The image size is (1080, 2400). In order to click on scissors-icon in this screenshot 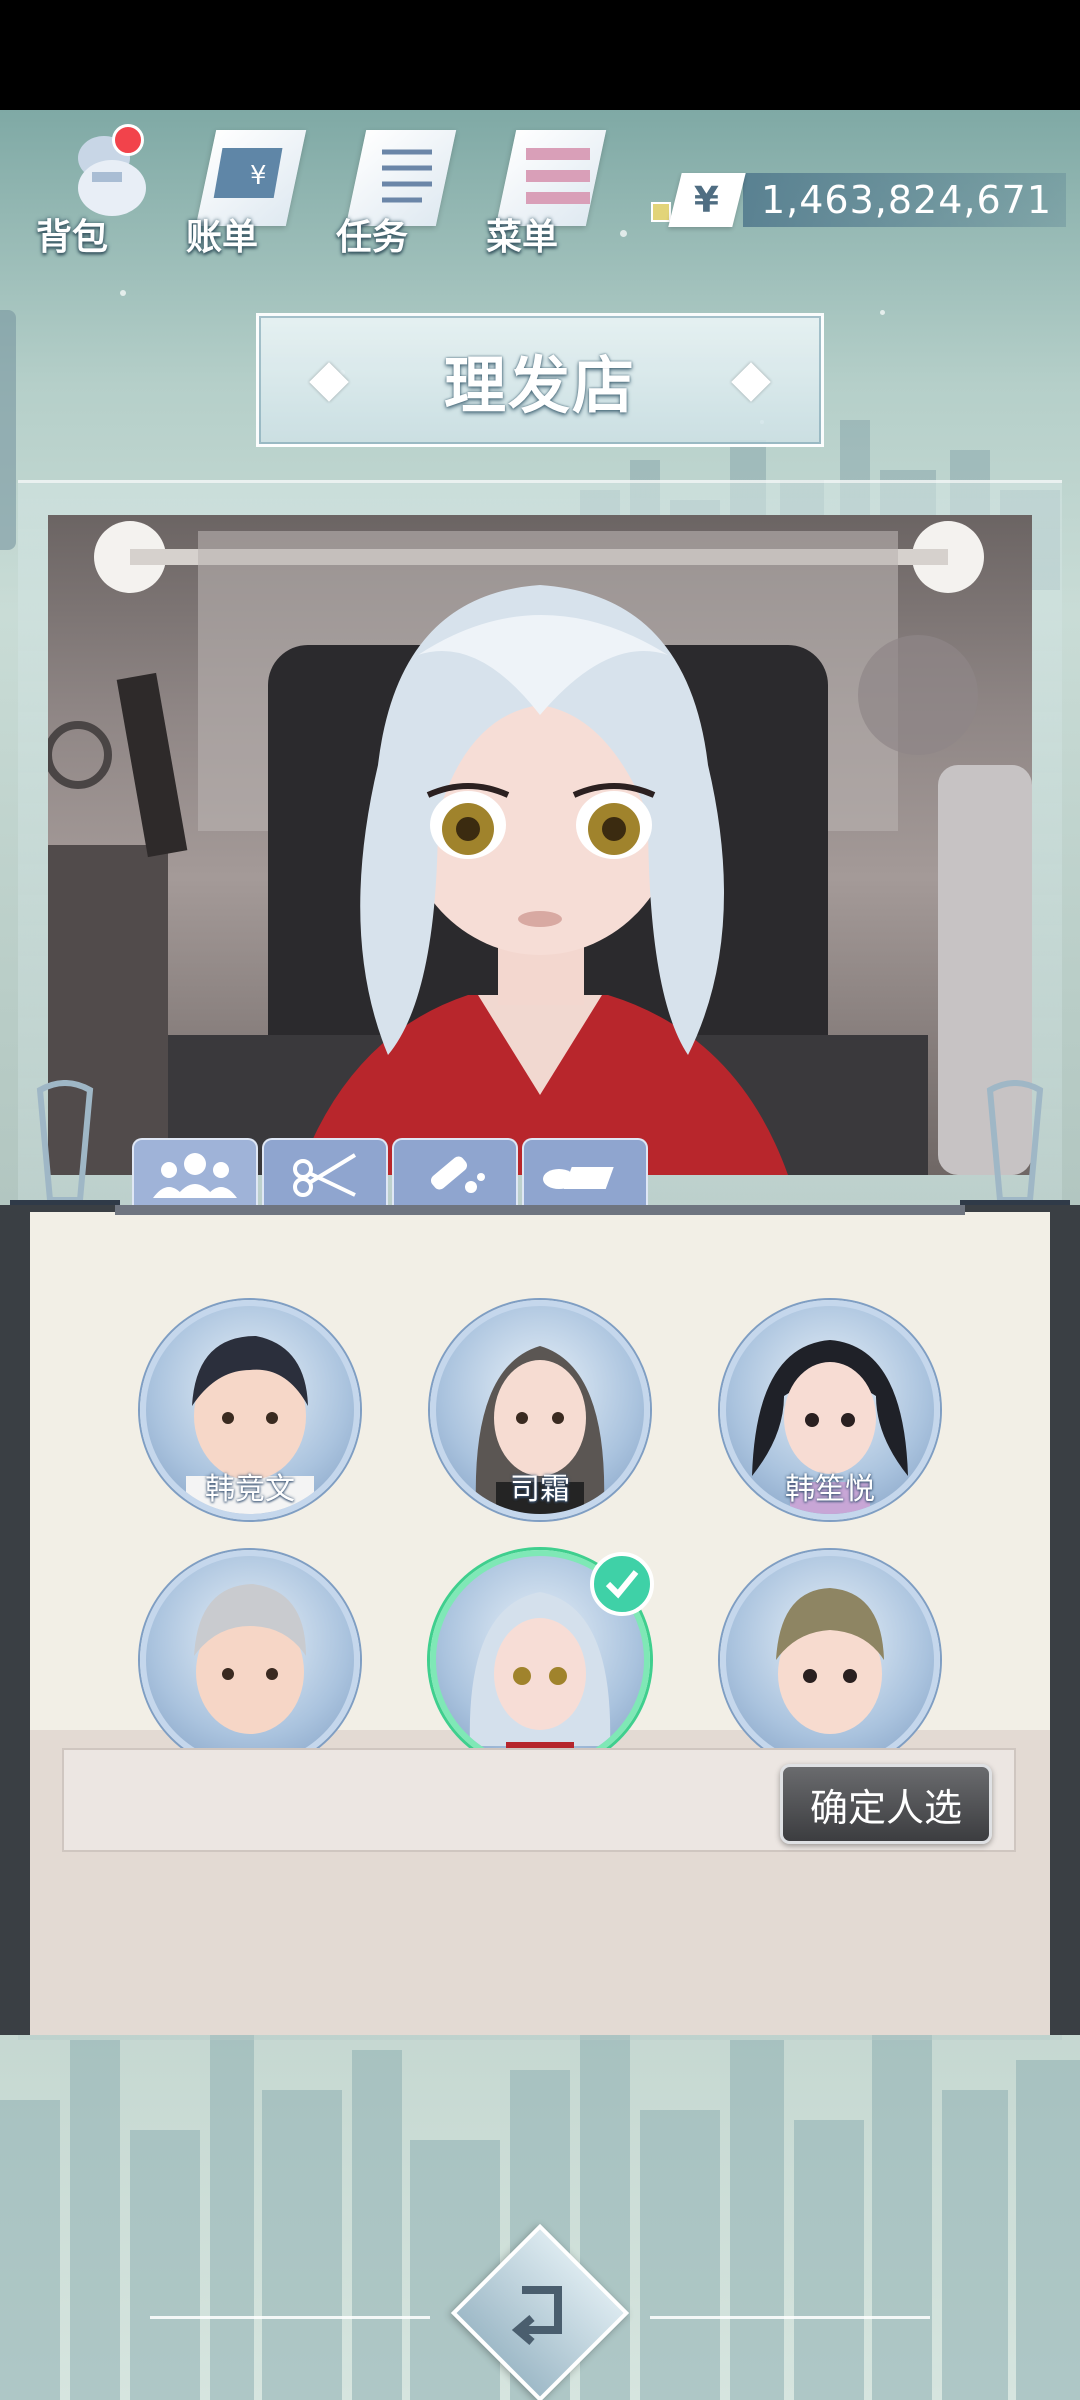, I will do `click(325, 1175)`.